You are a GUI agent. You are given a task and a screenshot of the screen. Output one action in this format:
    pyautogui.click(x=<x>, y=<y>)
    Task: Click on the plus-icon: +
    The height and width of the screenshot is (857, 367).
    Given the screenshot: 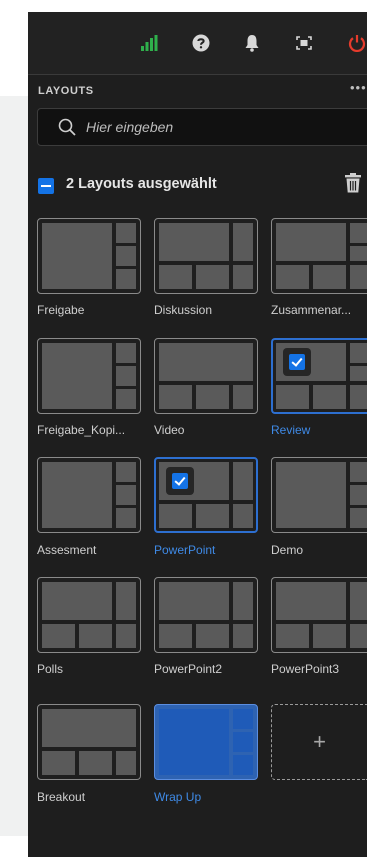 What is the action you would take?
    pyautogui.click(x=319, y=741)
    